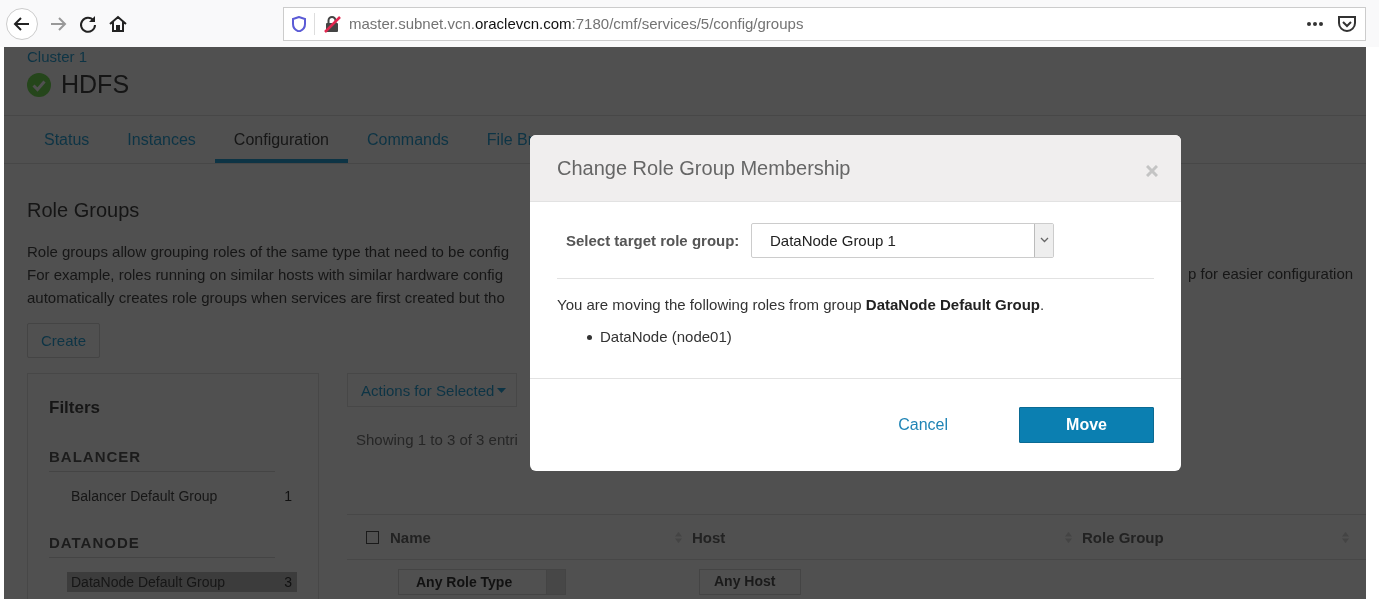  Describe the element at coordinates (75, 408) in the screenshot. I see `filters-title: Filters` at that location.